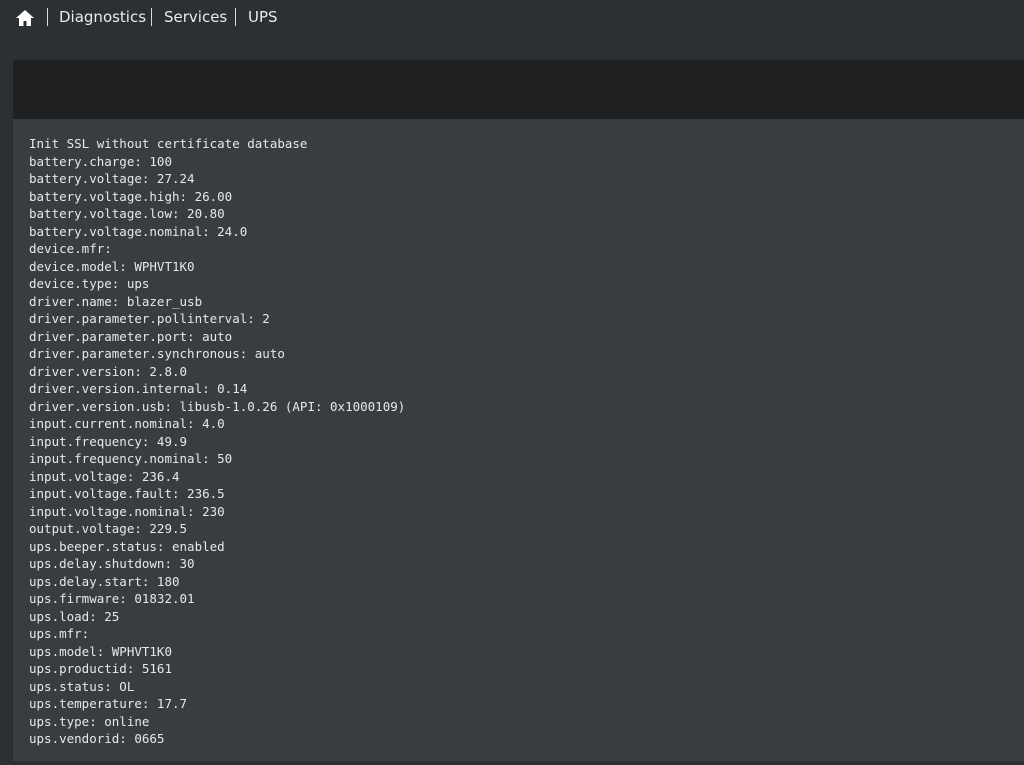 Image resolution: width=1024 pixels, height=765 pixels. I want to click on output-line: device.mfr:, so click(70, 248).